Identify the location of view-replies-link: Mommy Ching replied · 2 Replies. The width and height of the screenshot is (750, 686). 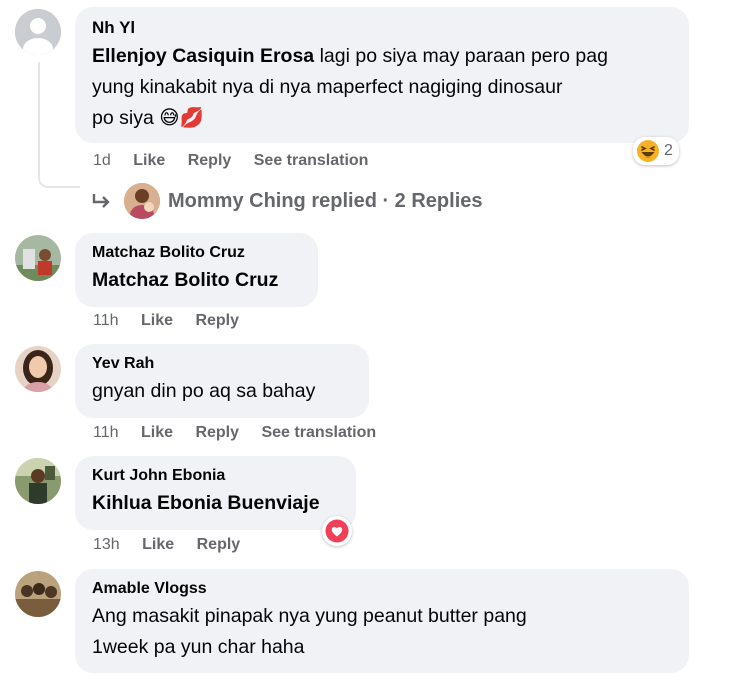
(287, 201).